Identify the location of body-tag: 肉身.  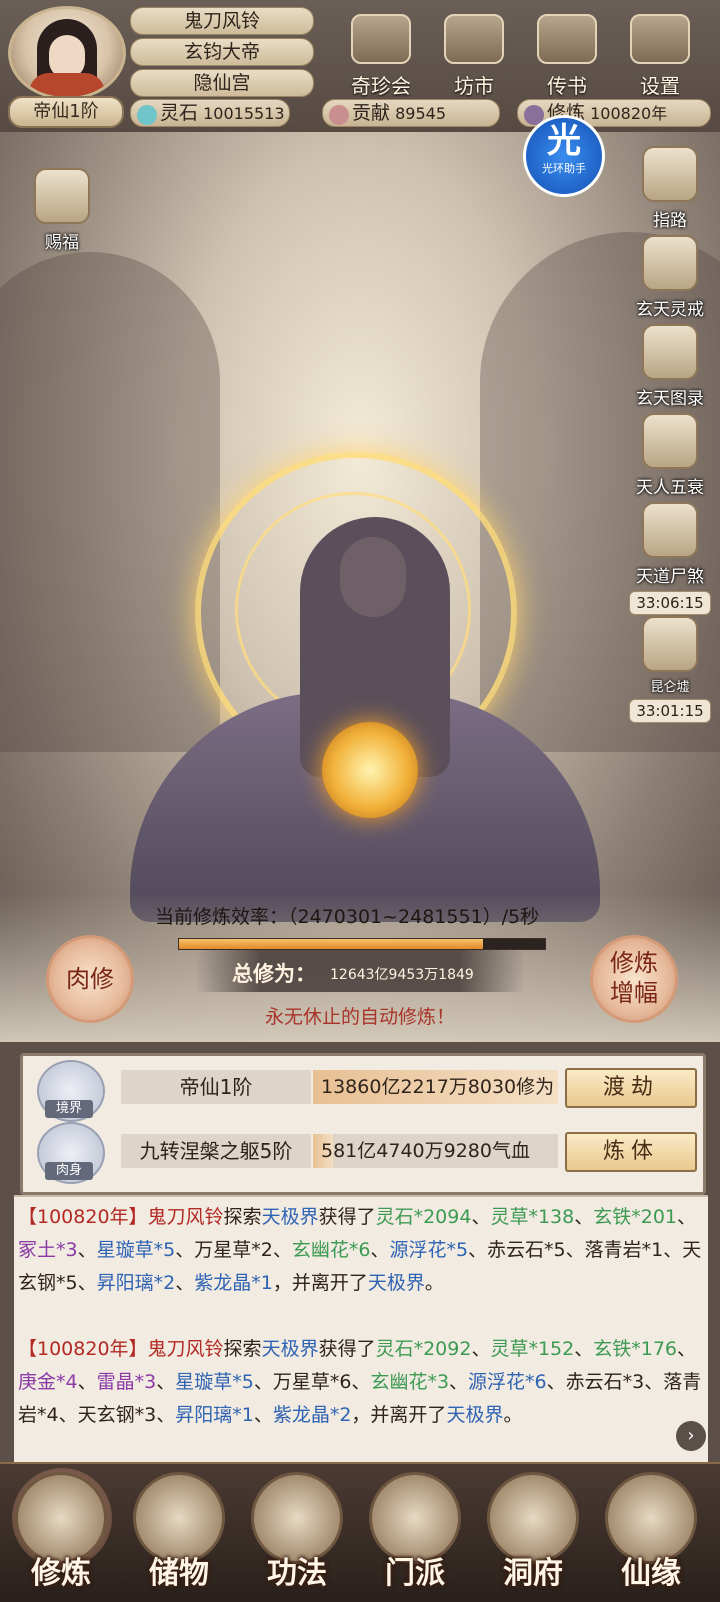
(69, 1171).